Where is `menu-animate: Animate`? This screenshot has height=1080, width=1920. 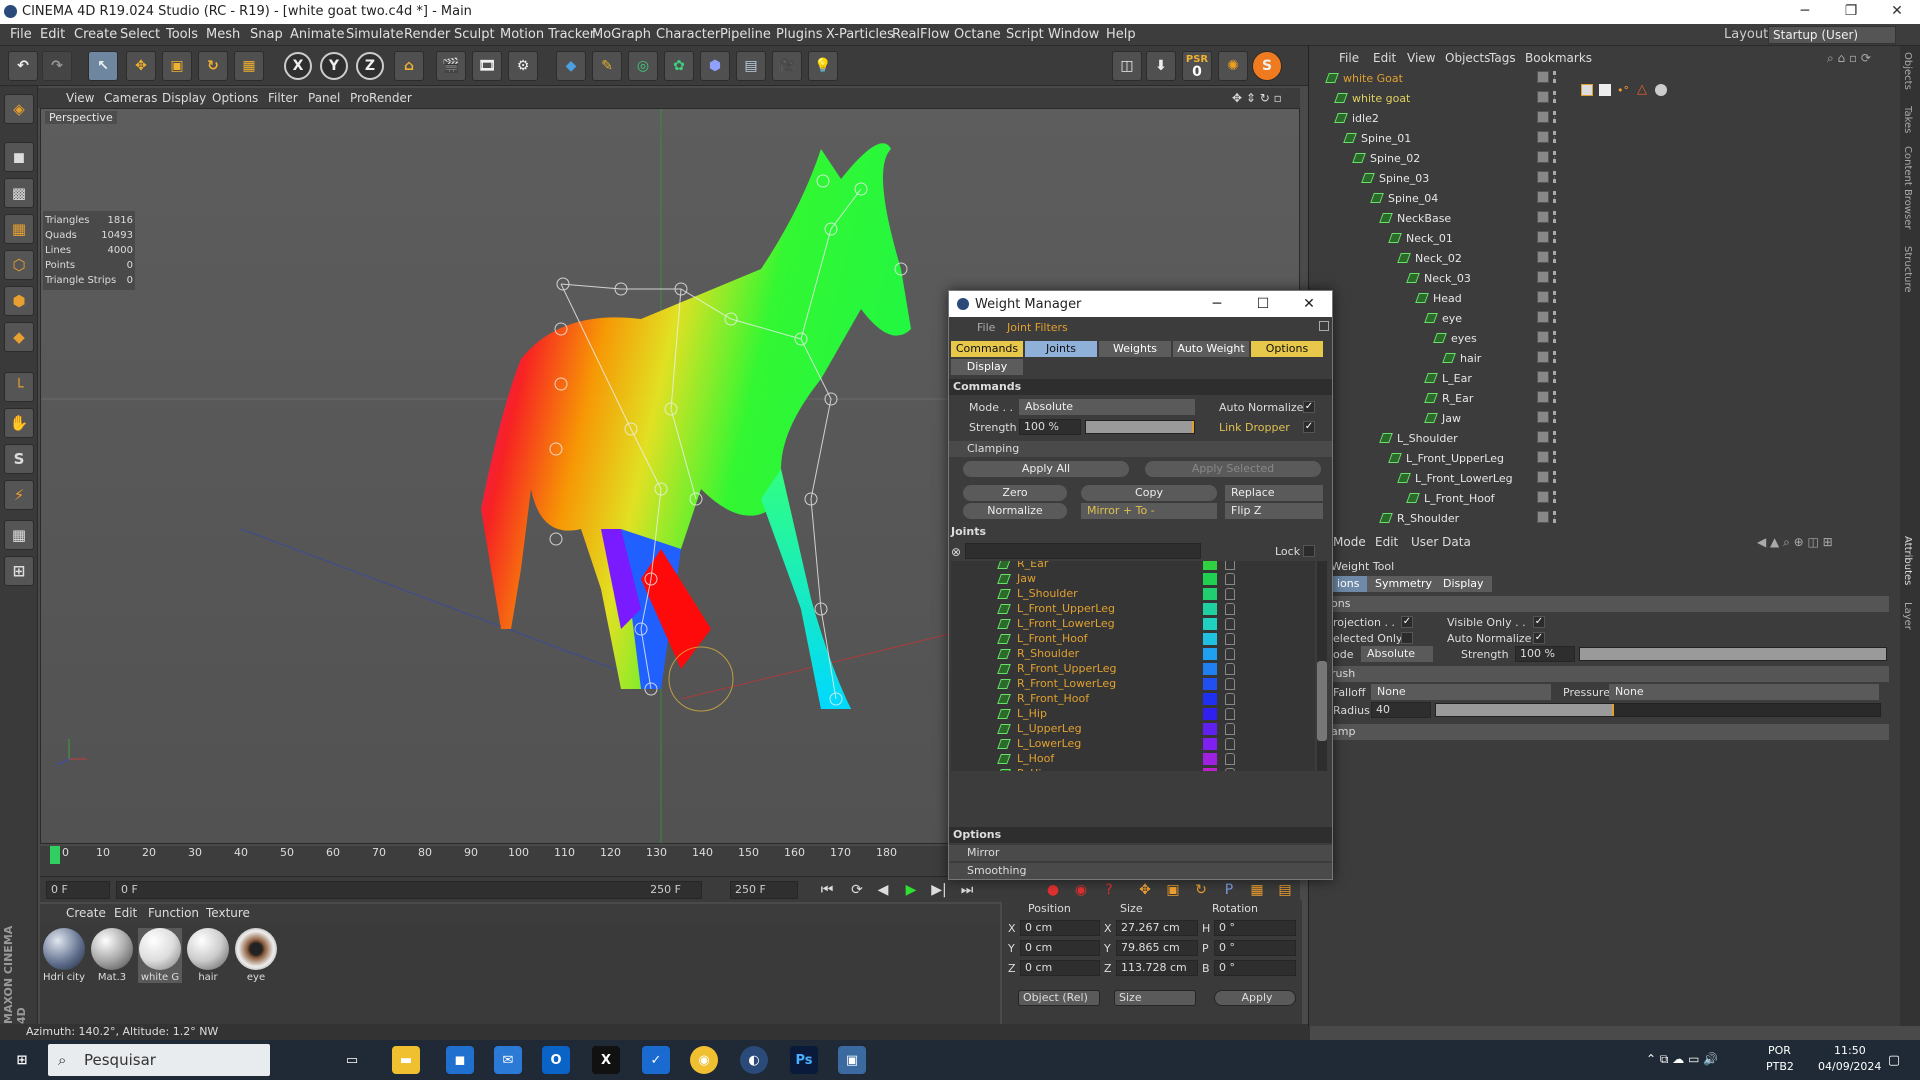
menu-animate: Animate is located at coordinates (317, 34).